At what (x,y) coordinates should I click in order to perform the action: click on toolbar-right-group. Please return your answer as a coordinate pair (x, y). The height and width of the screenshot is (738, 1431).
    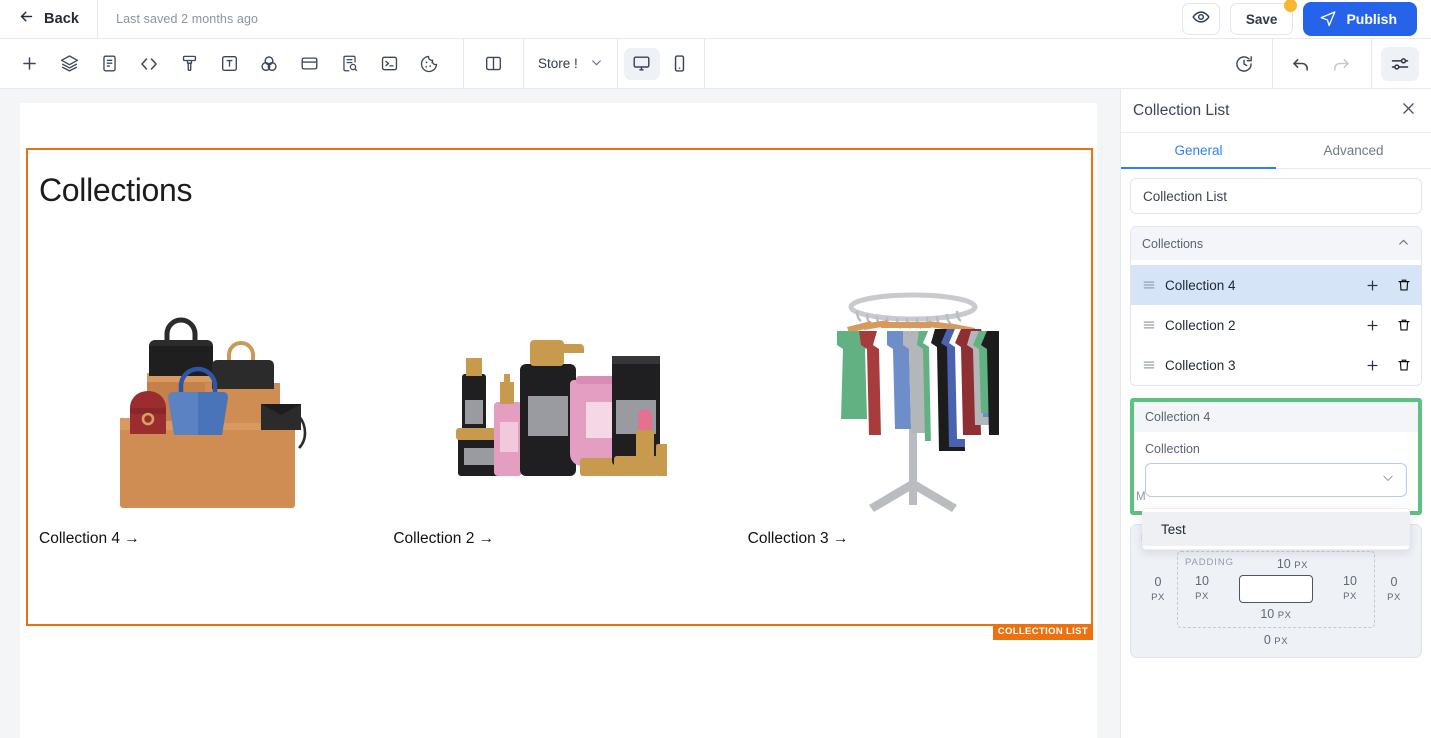
    Looking at the image, I should click on (1323, 63).